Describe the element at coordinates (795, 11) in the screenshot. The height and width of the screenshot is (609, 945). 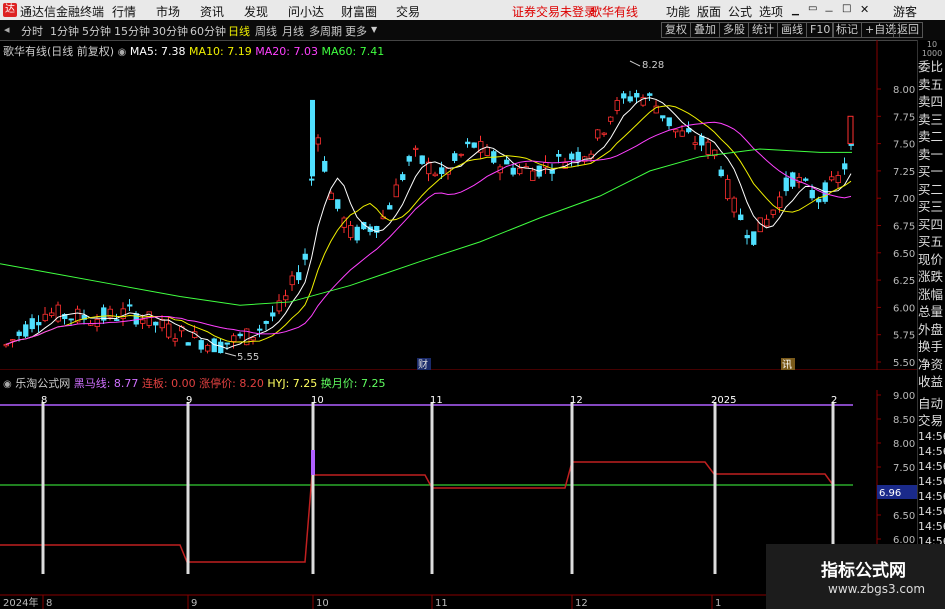
I see `minimize-icon: ▁` at that location.